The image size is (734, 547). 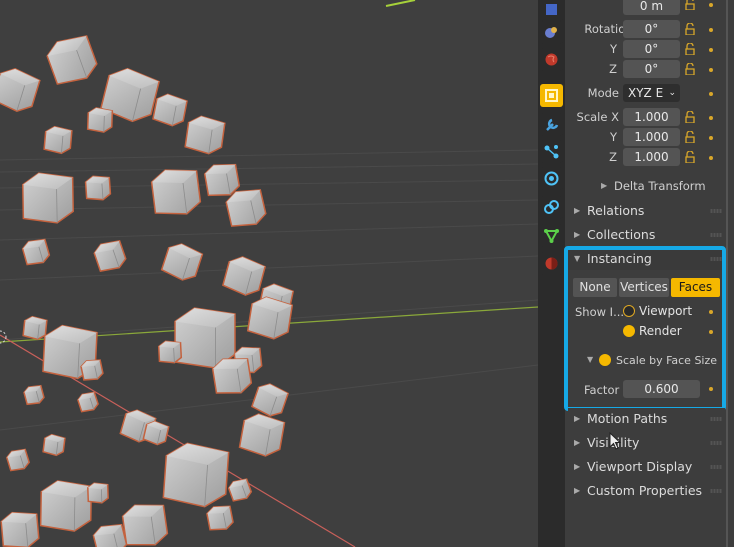 I want to click on rotation-z-label: Z, so click(x=613, y=69).